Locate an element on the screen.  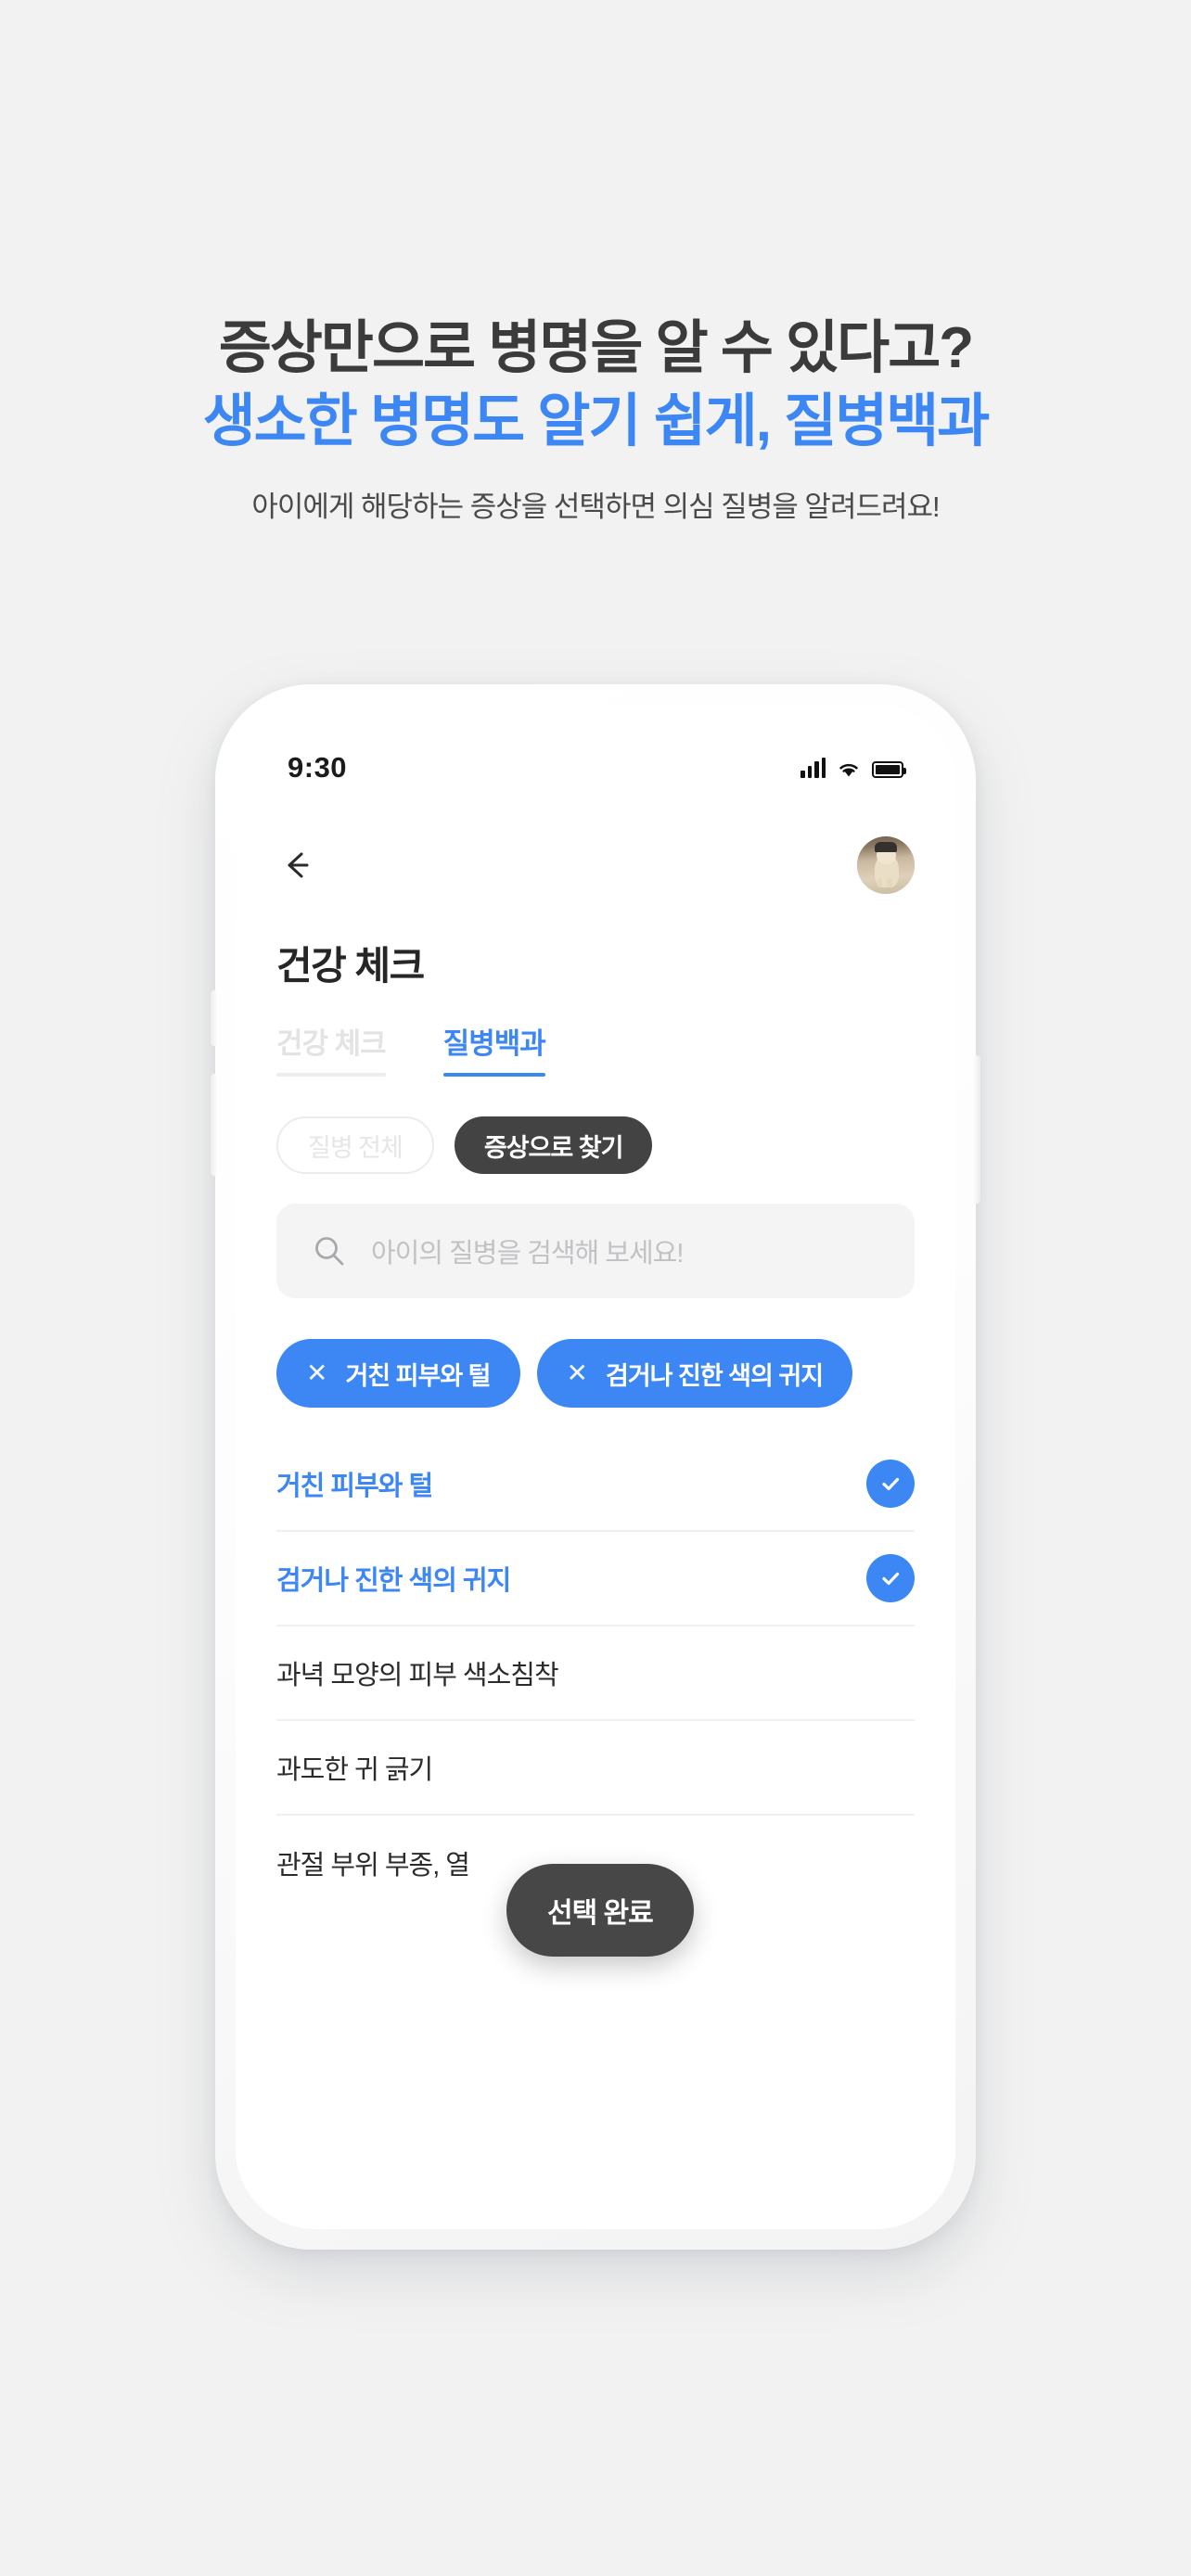
promo-headline-line2: 생소한 병명도 알기 쉽게, 질병백과 is located at coordinates (597, 421).